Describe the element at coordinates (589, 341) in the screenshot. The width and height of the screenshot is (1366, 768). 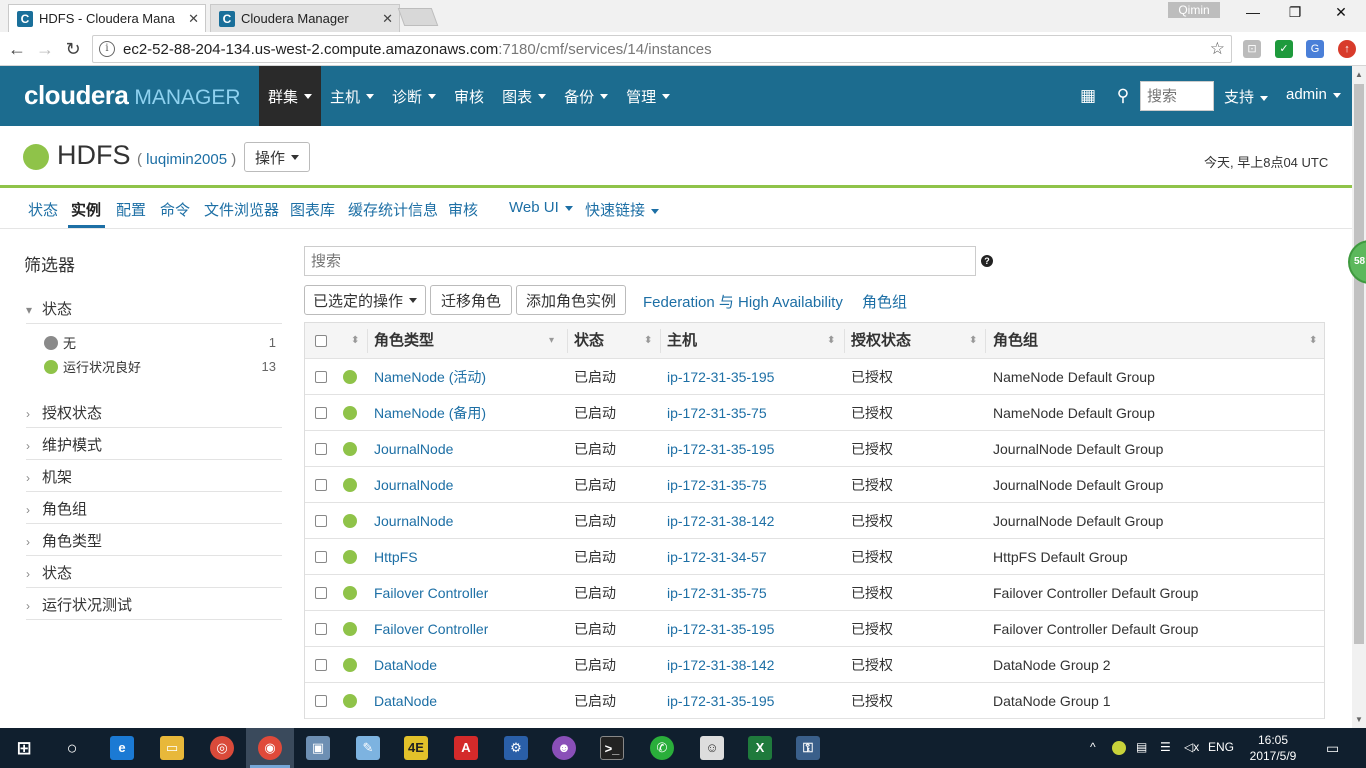
I see `col-header-state: 状态` at that location.